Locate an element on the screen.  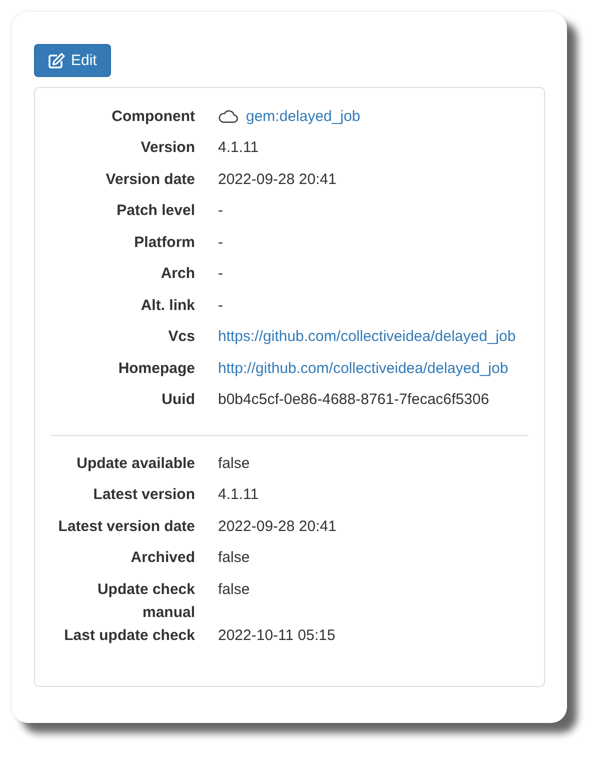
field-label: Latest version date is located at coordinates (126, 526).